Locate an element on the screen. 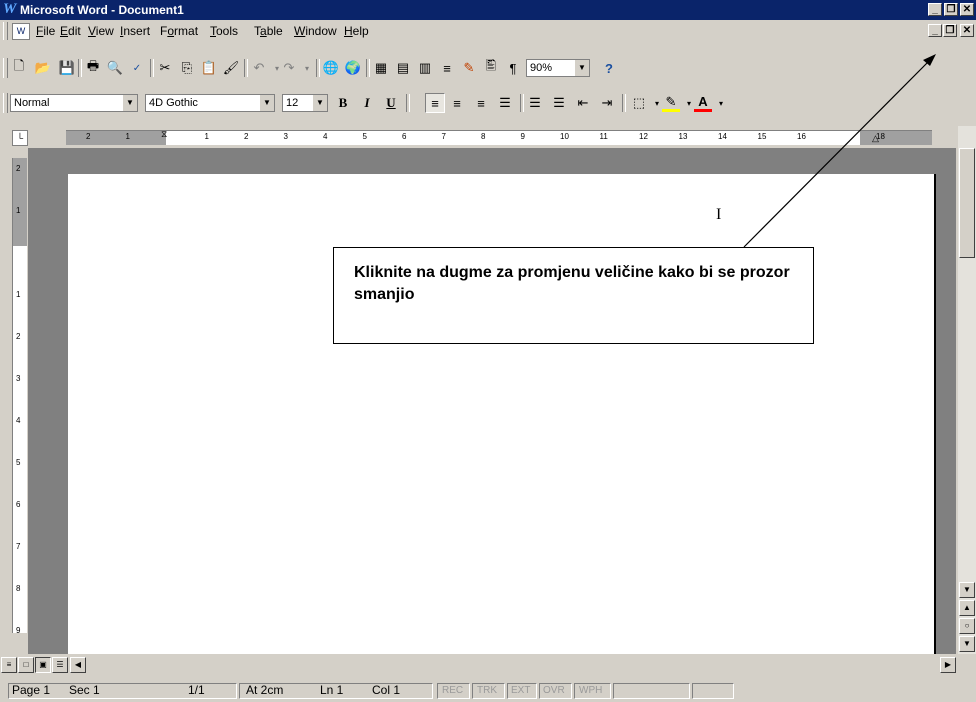  callout-arrow is located at coordinates (839, 151).